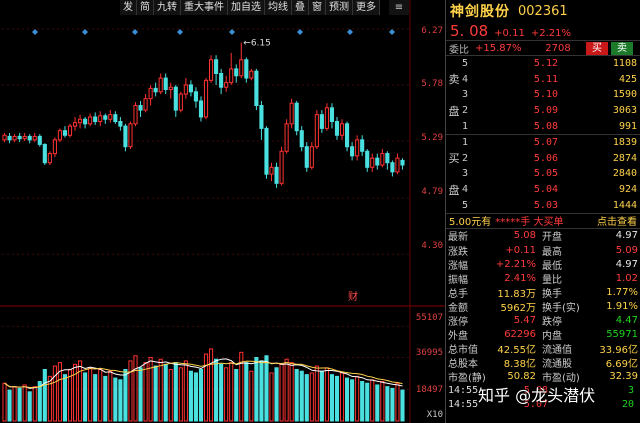  Describe the element at coordinates (543, 159) in the screenshot. I see `book-row: 买 2 5.06 2874` at that location.